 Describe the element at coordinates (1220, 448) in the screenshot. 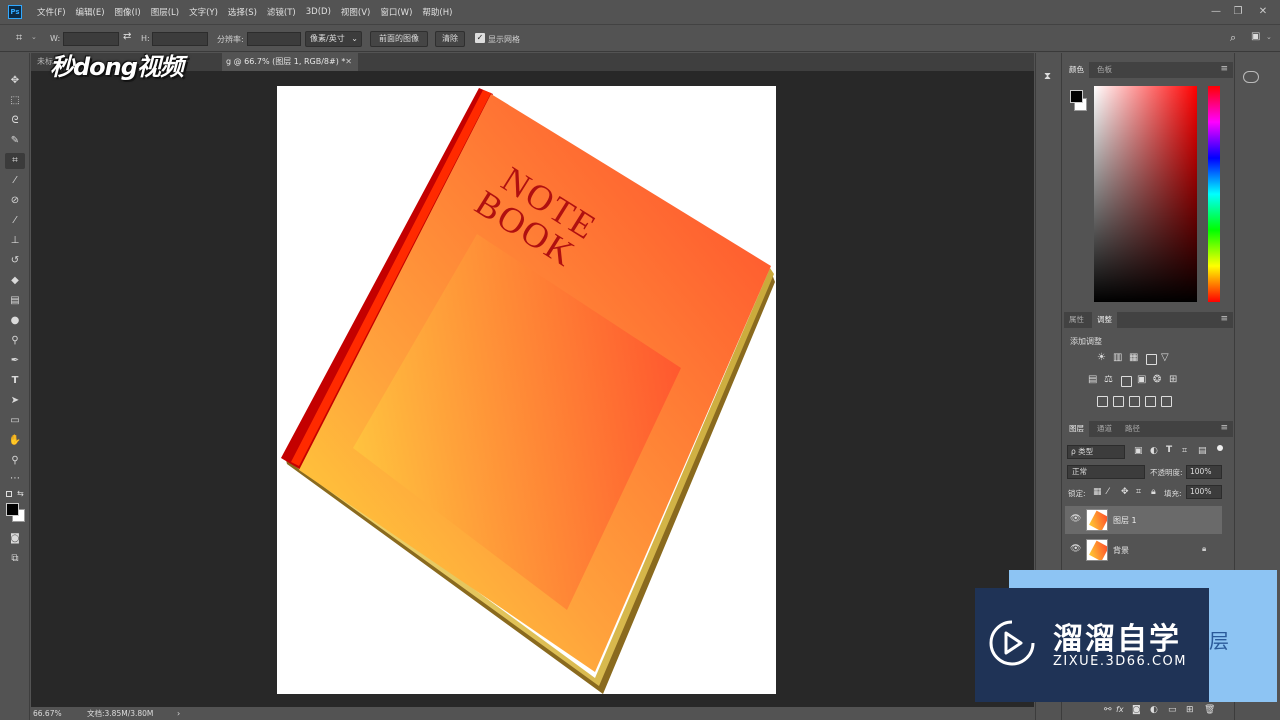

I see `filter-toggle-icon` at that location.